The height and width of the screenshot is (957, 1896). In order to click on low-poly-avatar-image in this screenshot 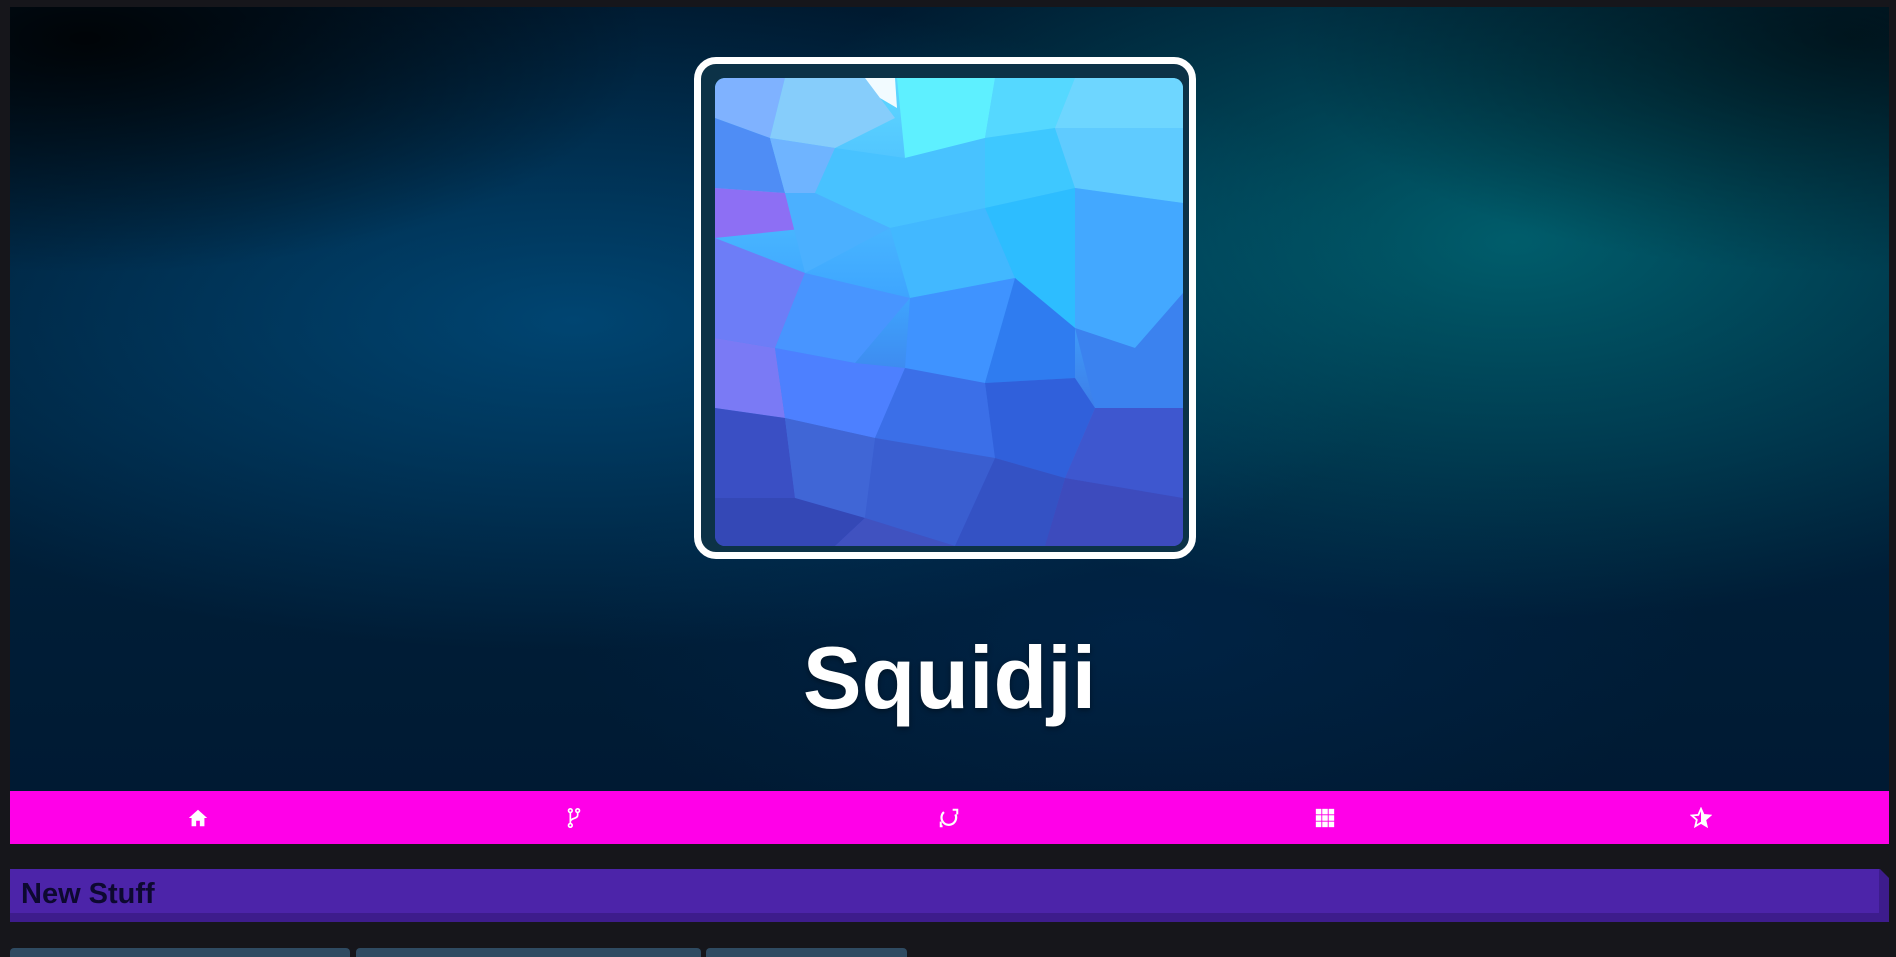, I will do `click(949, 312)`.